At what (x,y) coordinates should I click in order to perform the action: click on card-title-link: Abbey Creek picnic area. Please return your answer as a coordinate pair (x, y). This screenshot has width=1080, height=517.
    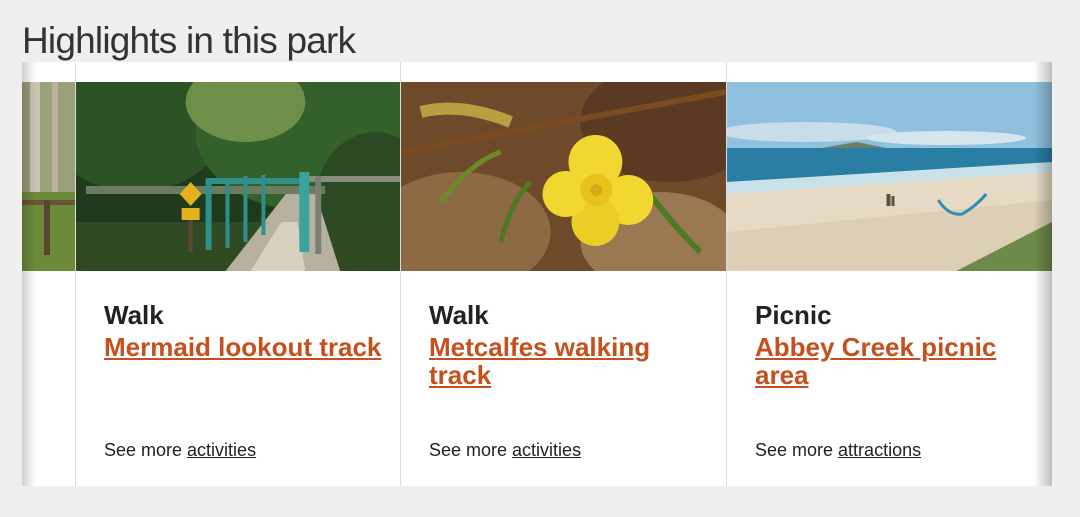
    Looking at the image, I should click on (895, 361).